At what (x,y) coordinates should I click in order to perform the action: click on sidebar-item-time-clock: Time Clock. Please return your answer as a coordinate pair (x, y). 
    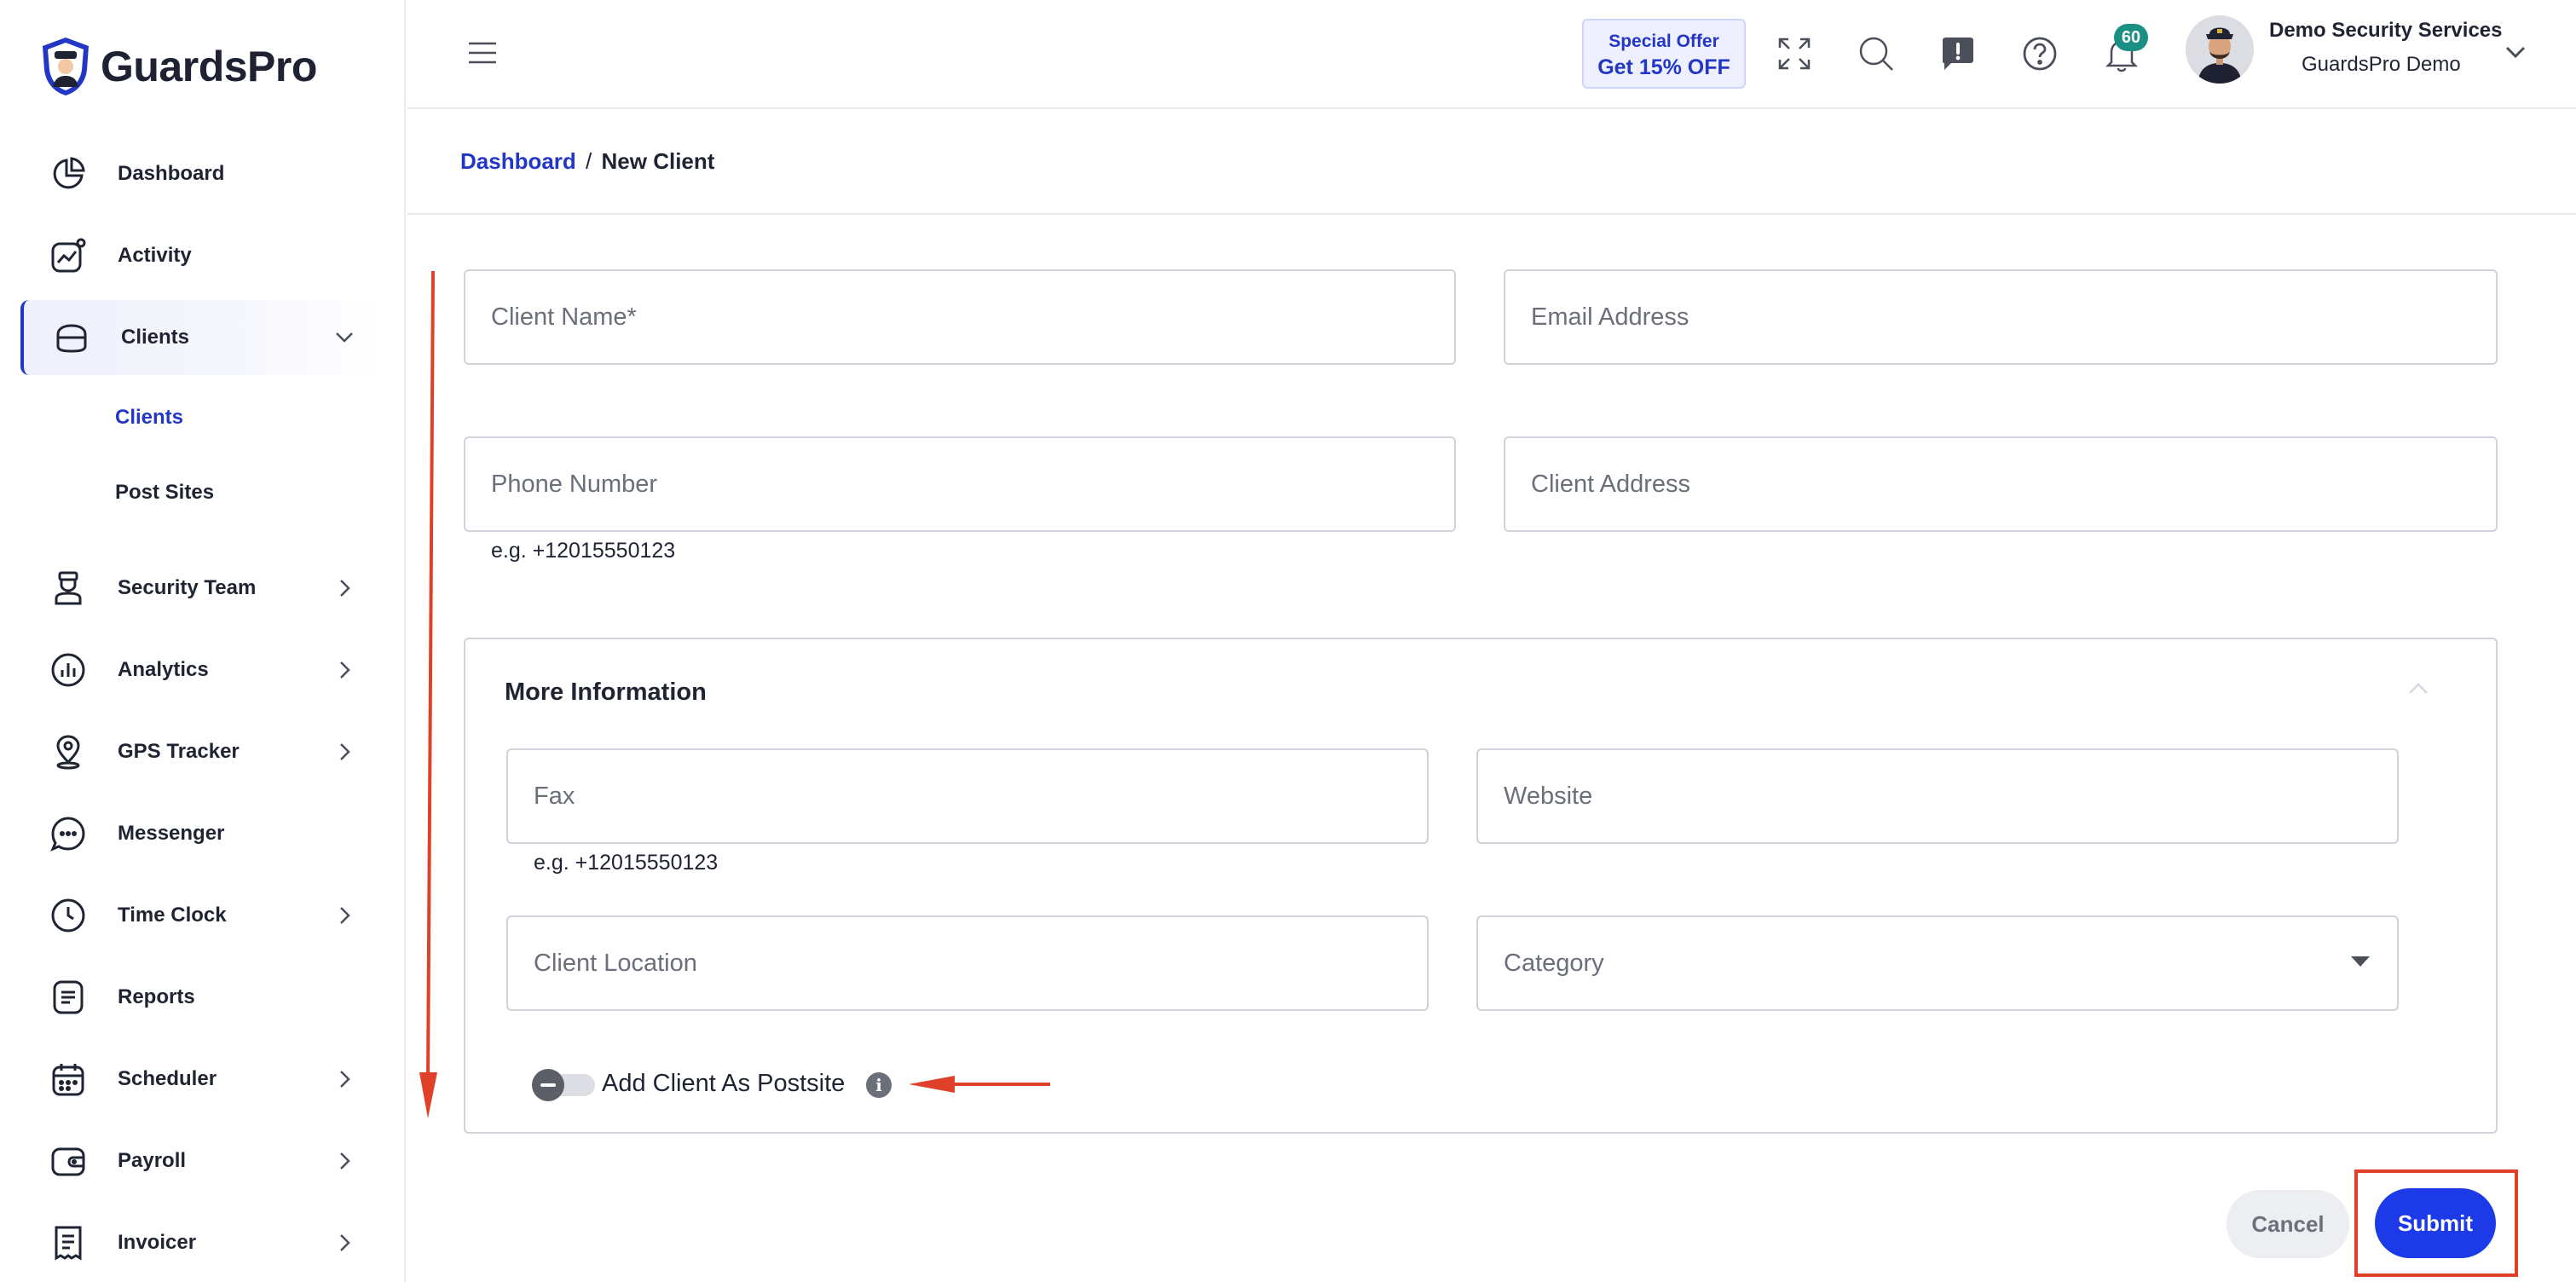
    Looking at the image, I should click on (201, 915).